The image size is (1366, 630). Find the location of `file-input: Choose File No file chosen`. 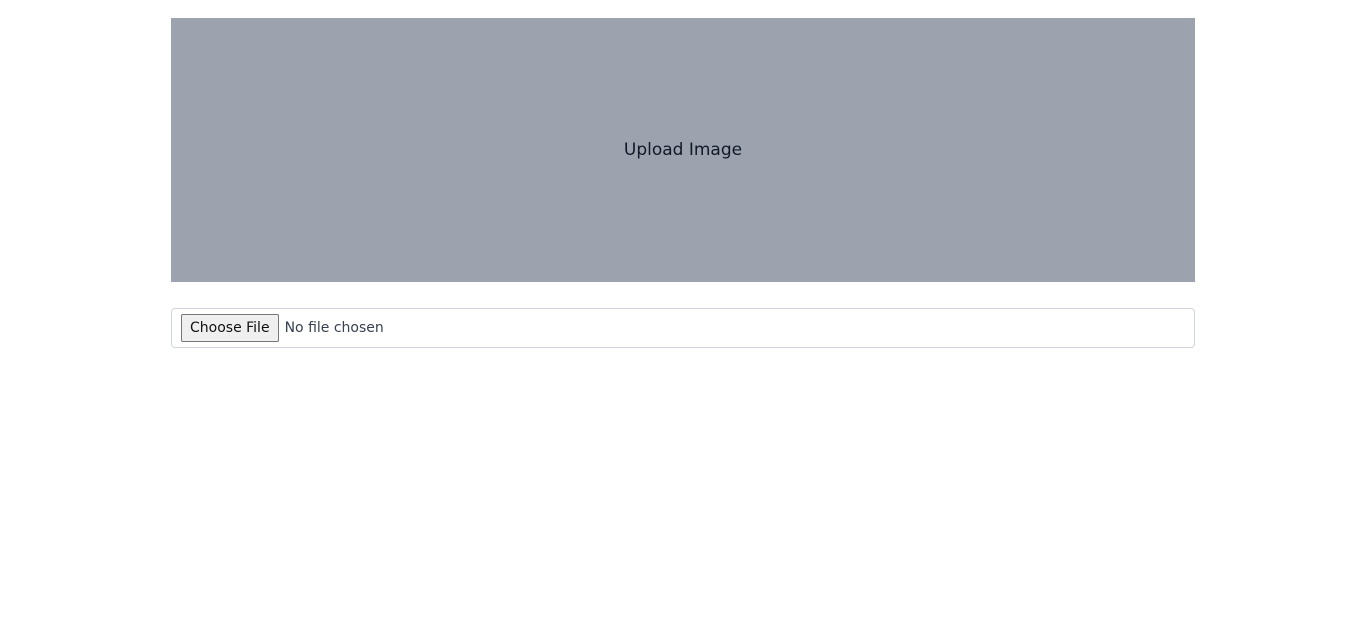

file-input: Choose File No file chosen is located at coordinates (683, 328).